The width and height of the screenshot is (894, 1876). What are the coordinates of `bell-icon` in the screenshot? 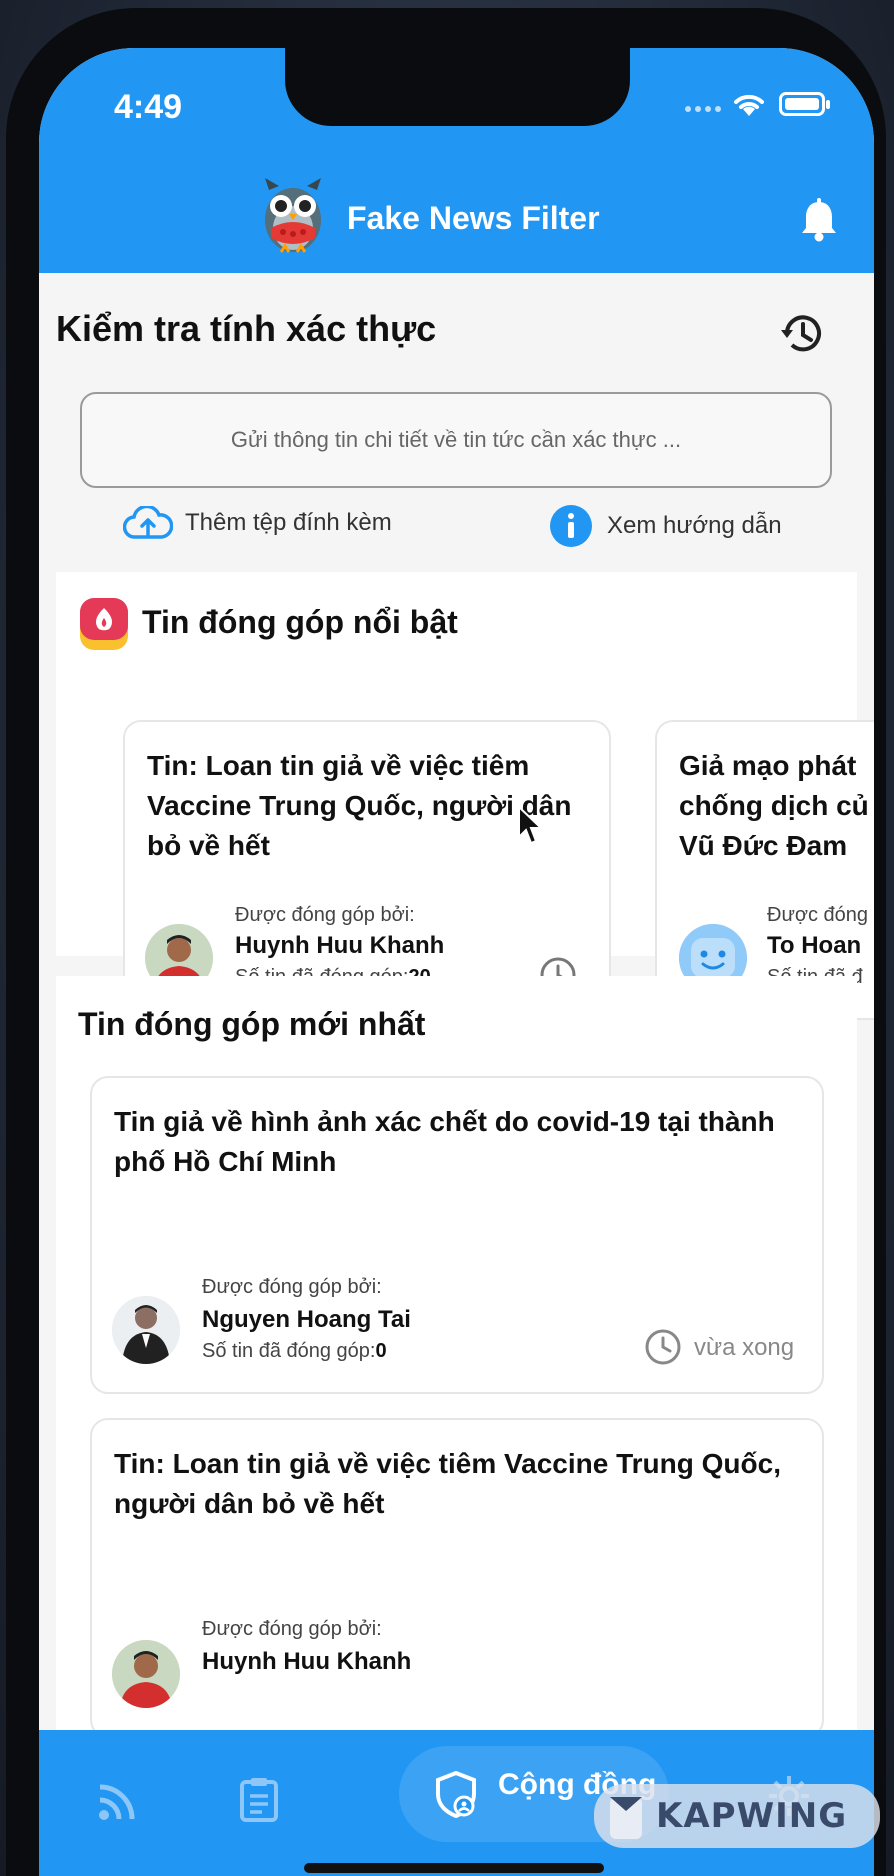 It's located at (819, 220).